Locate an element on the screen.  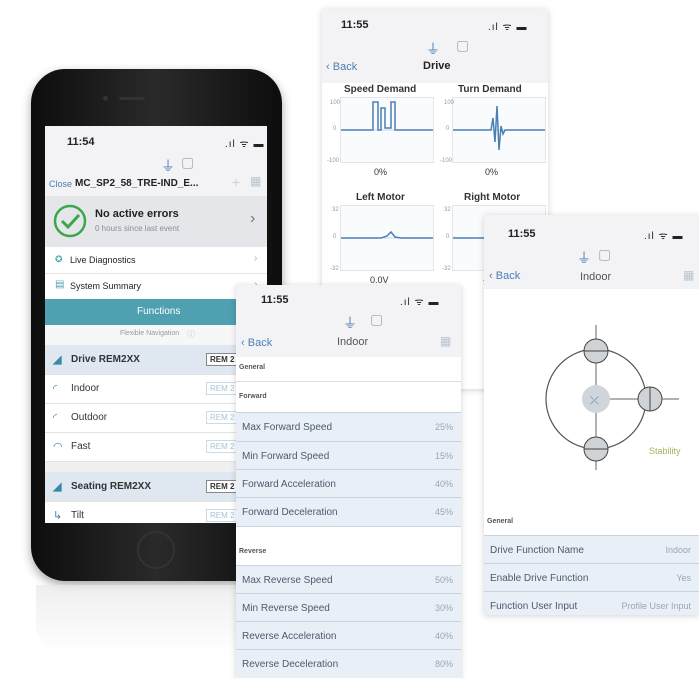
function-name: Seating REM2XX is located at coordinates (111, 486).